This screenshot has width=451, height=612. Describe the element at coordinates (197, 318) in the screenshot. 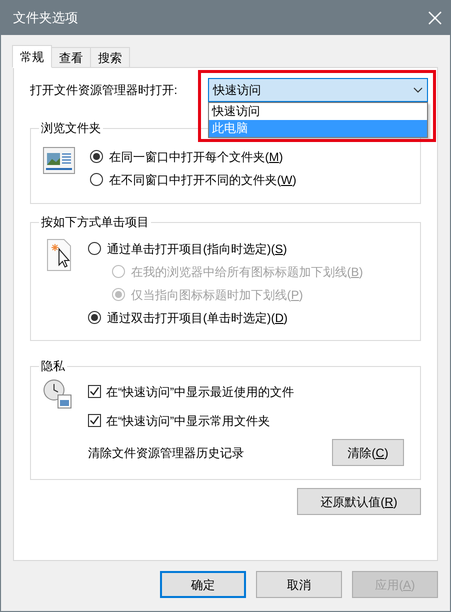

I see `radio-label: 通过双击打开项目(单击时选定)(D)` at that location.